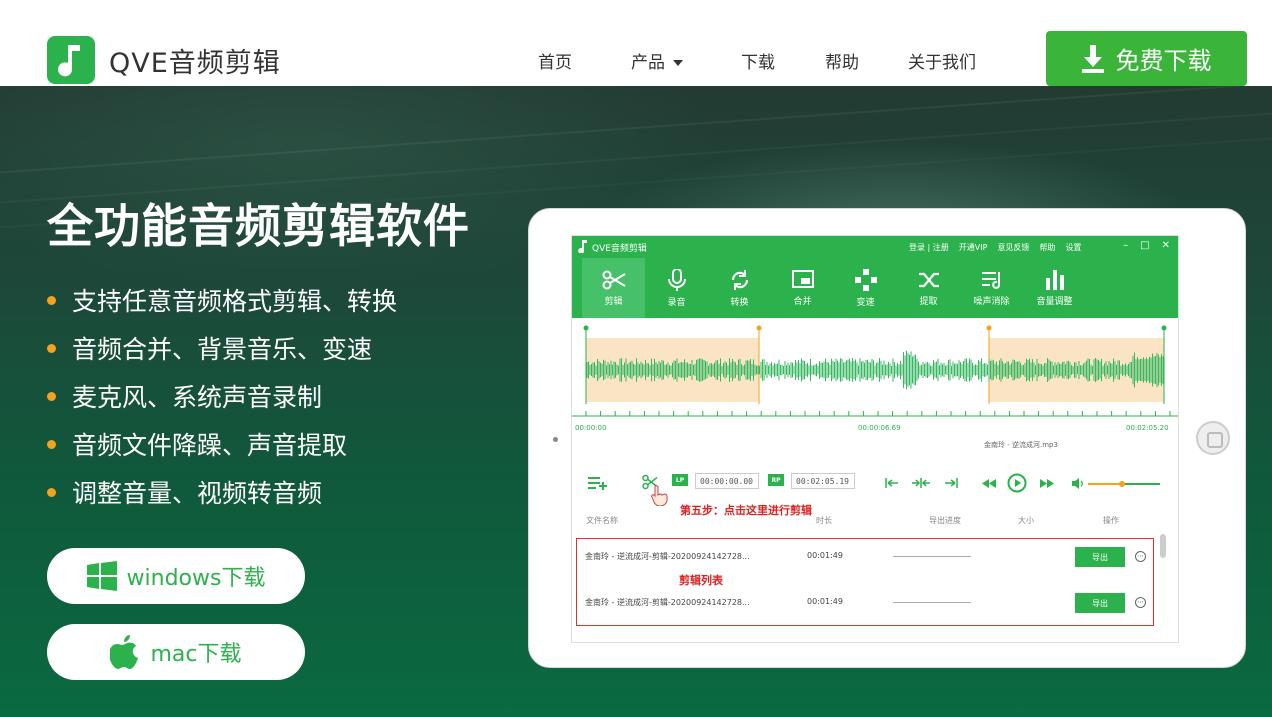  Describe the element at coordinates (1047, 247) in the screenshot. I see `help-link: 帮助` at that location.